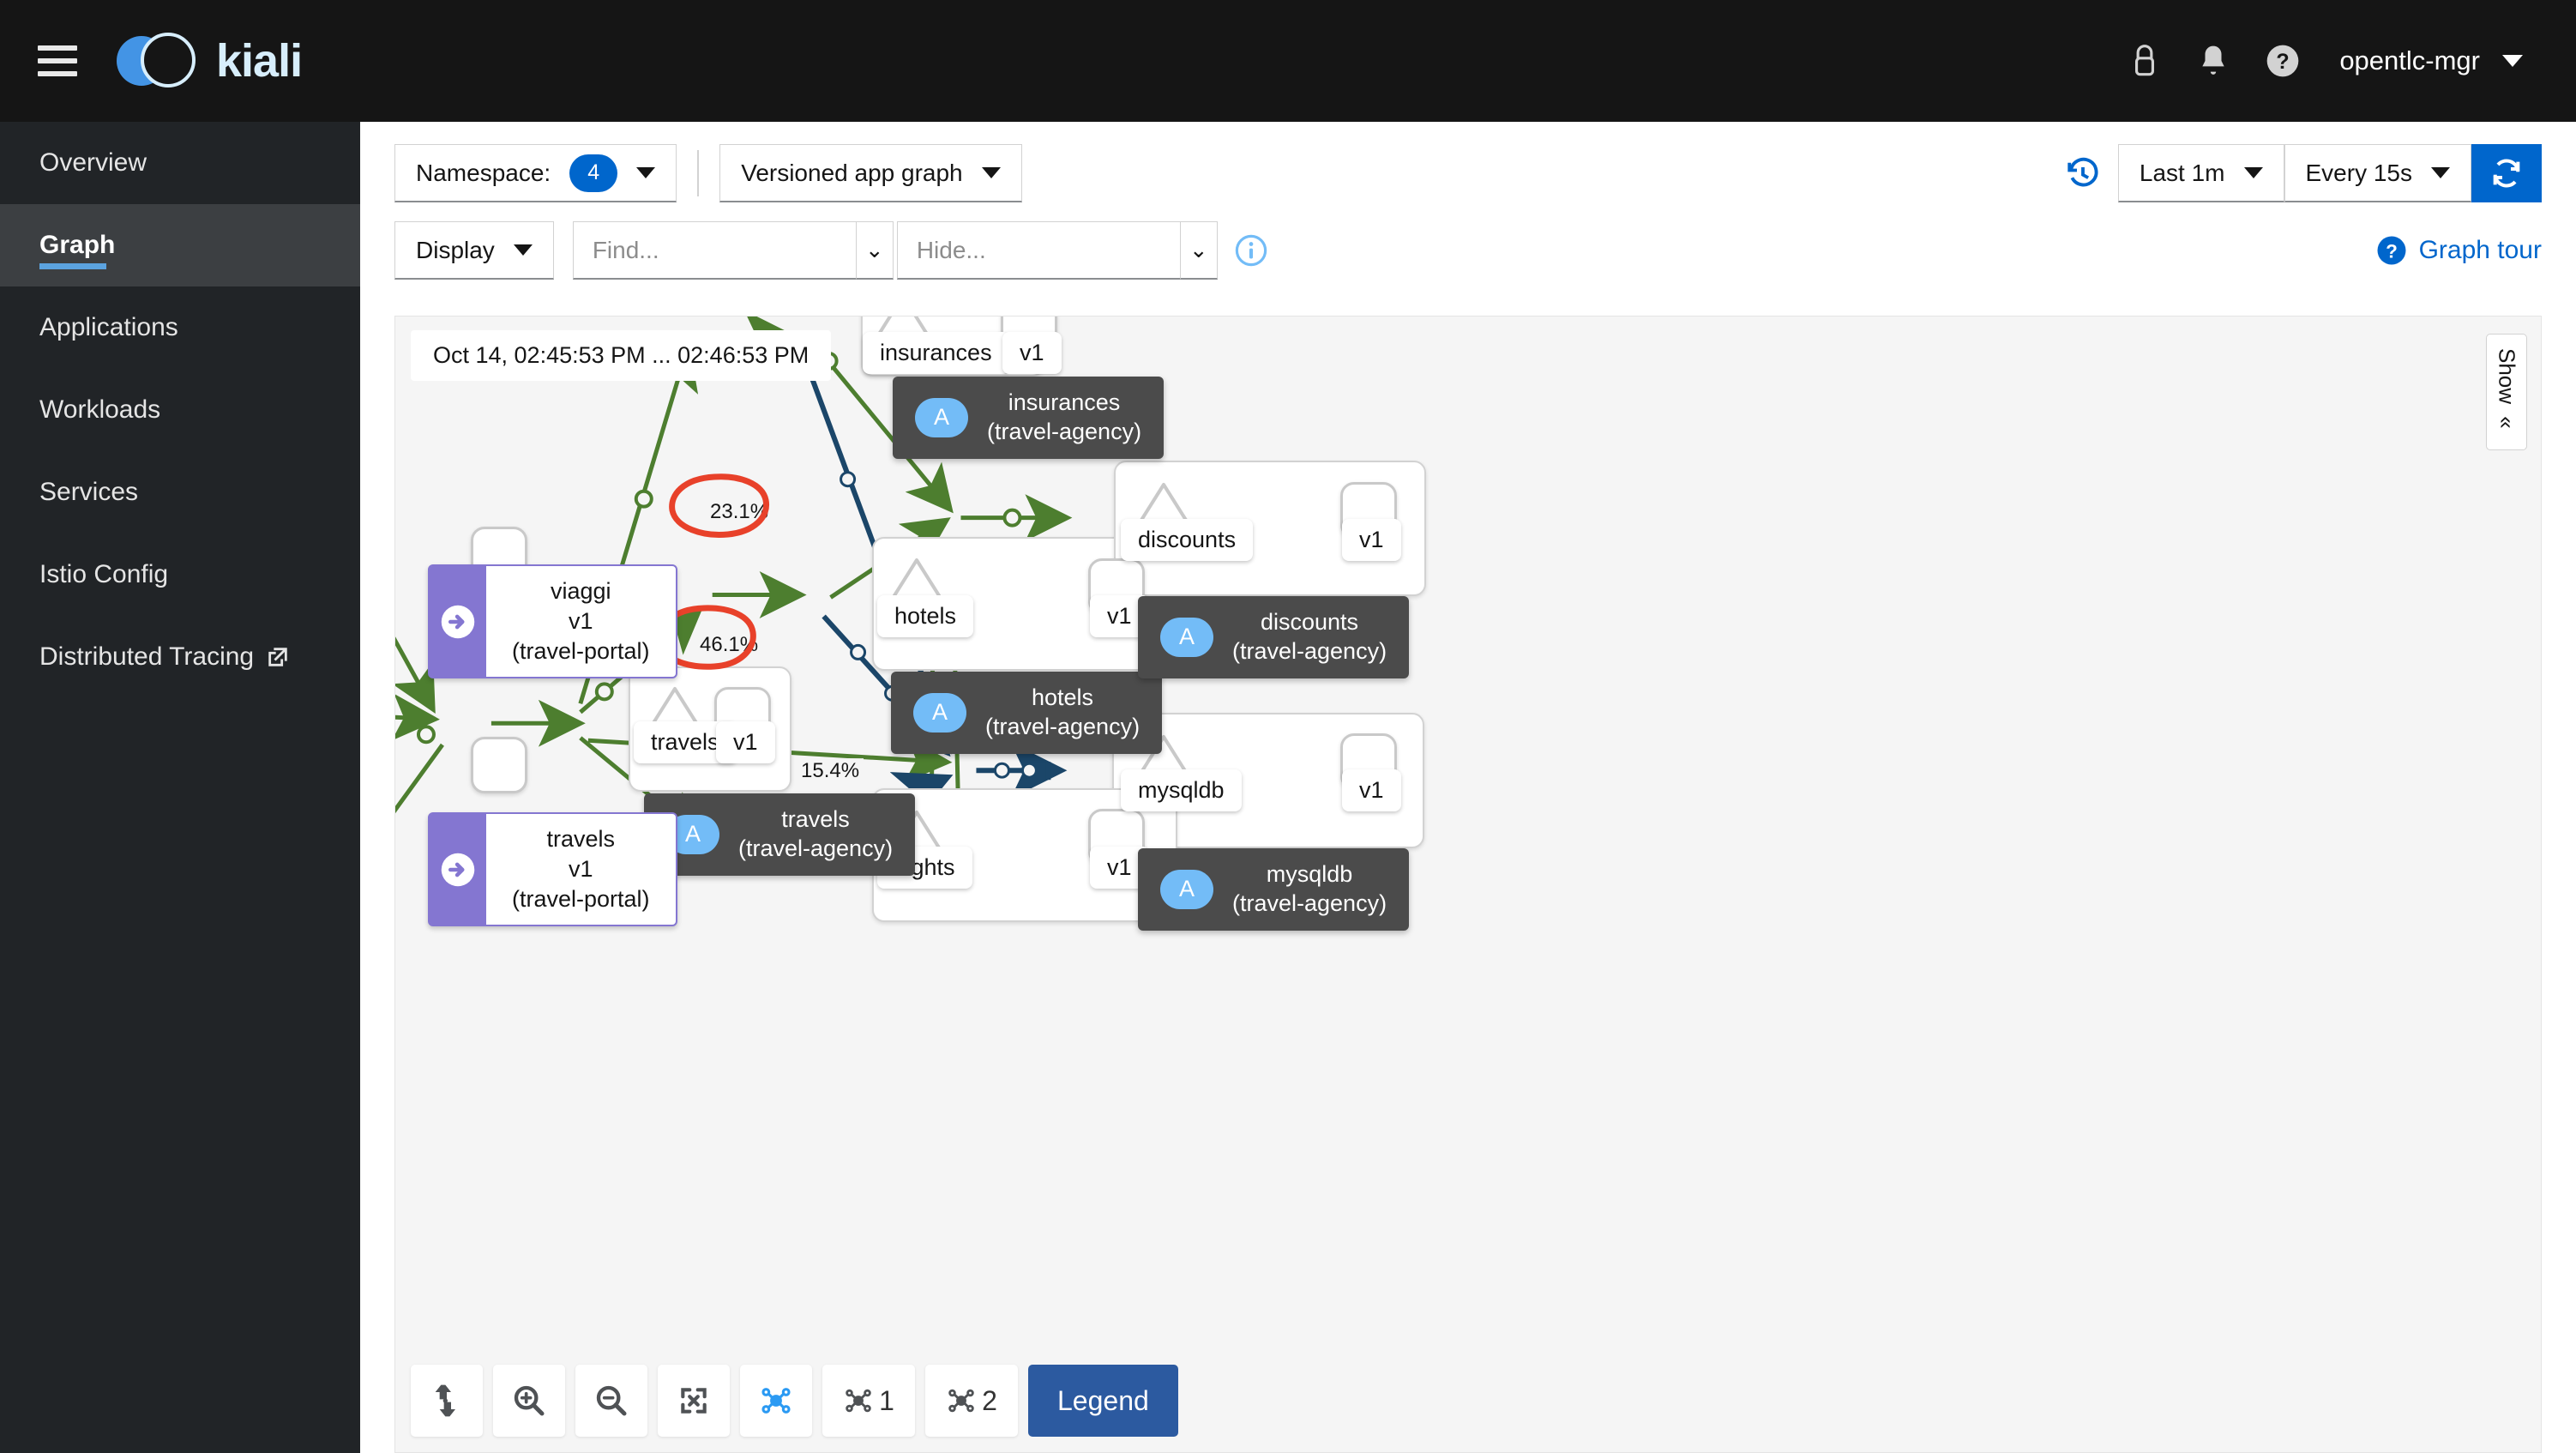 The image size is (2576, 1453). I want to click on masthead: kiali ? opentlc-mgr, so click(1288, 61).